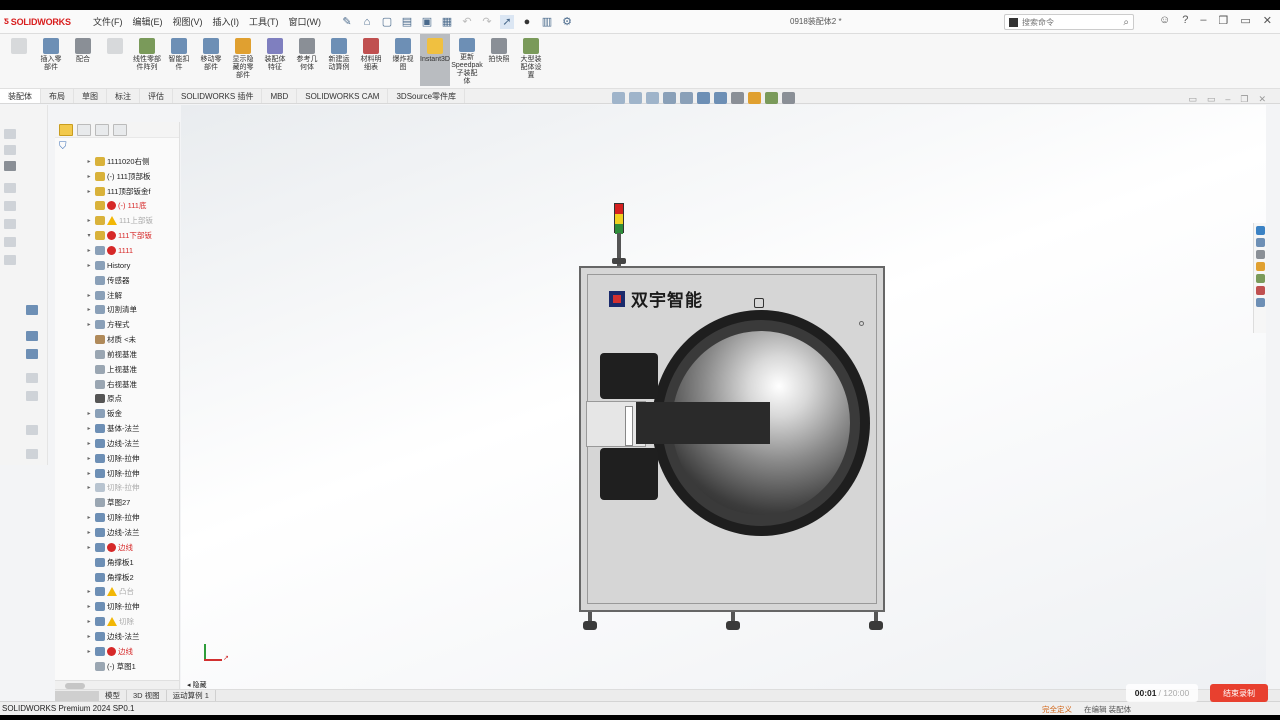 This screenshot has width=1280, height=720. I want to click on tree-item: 草图27, so click(132, 502).